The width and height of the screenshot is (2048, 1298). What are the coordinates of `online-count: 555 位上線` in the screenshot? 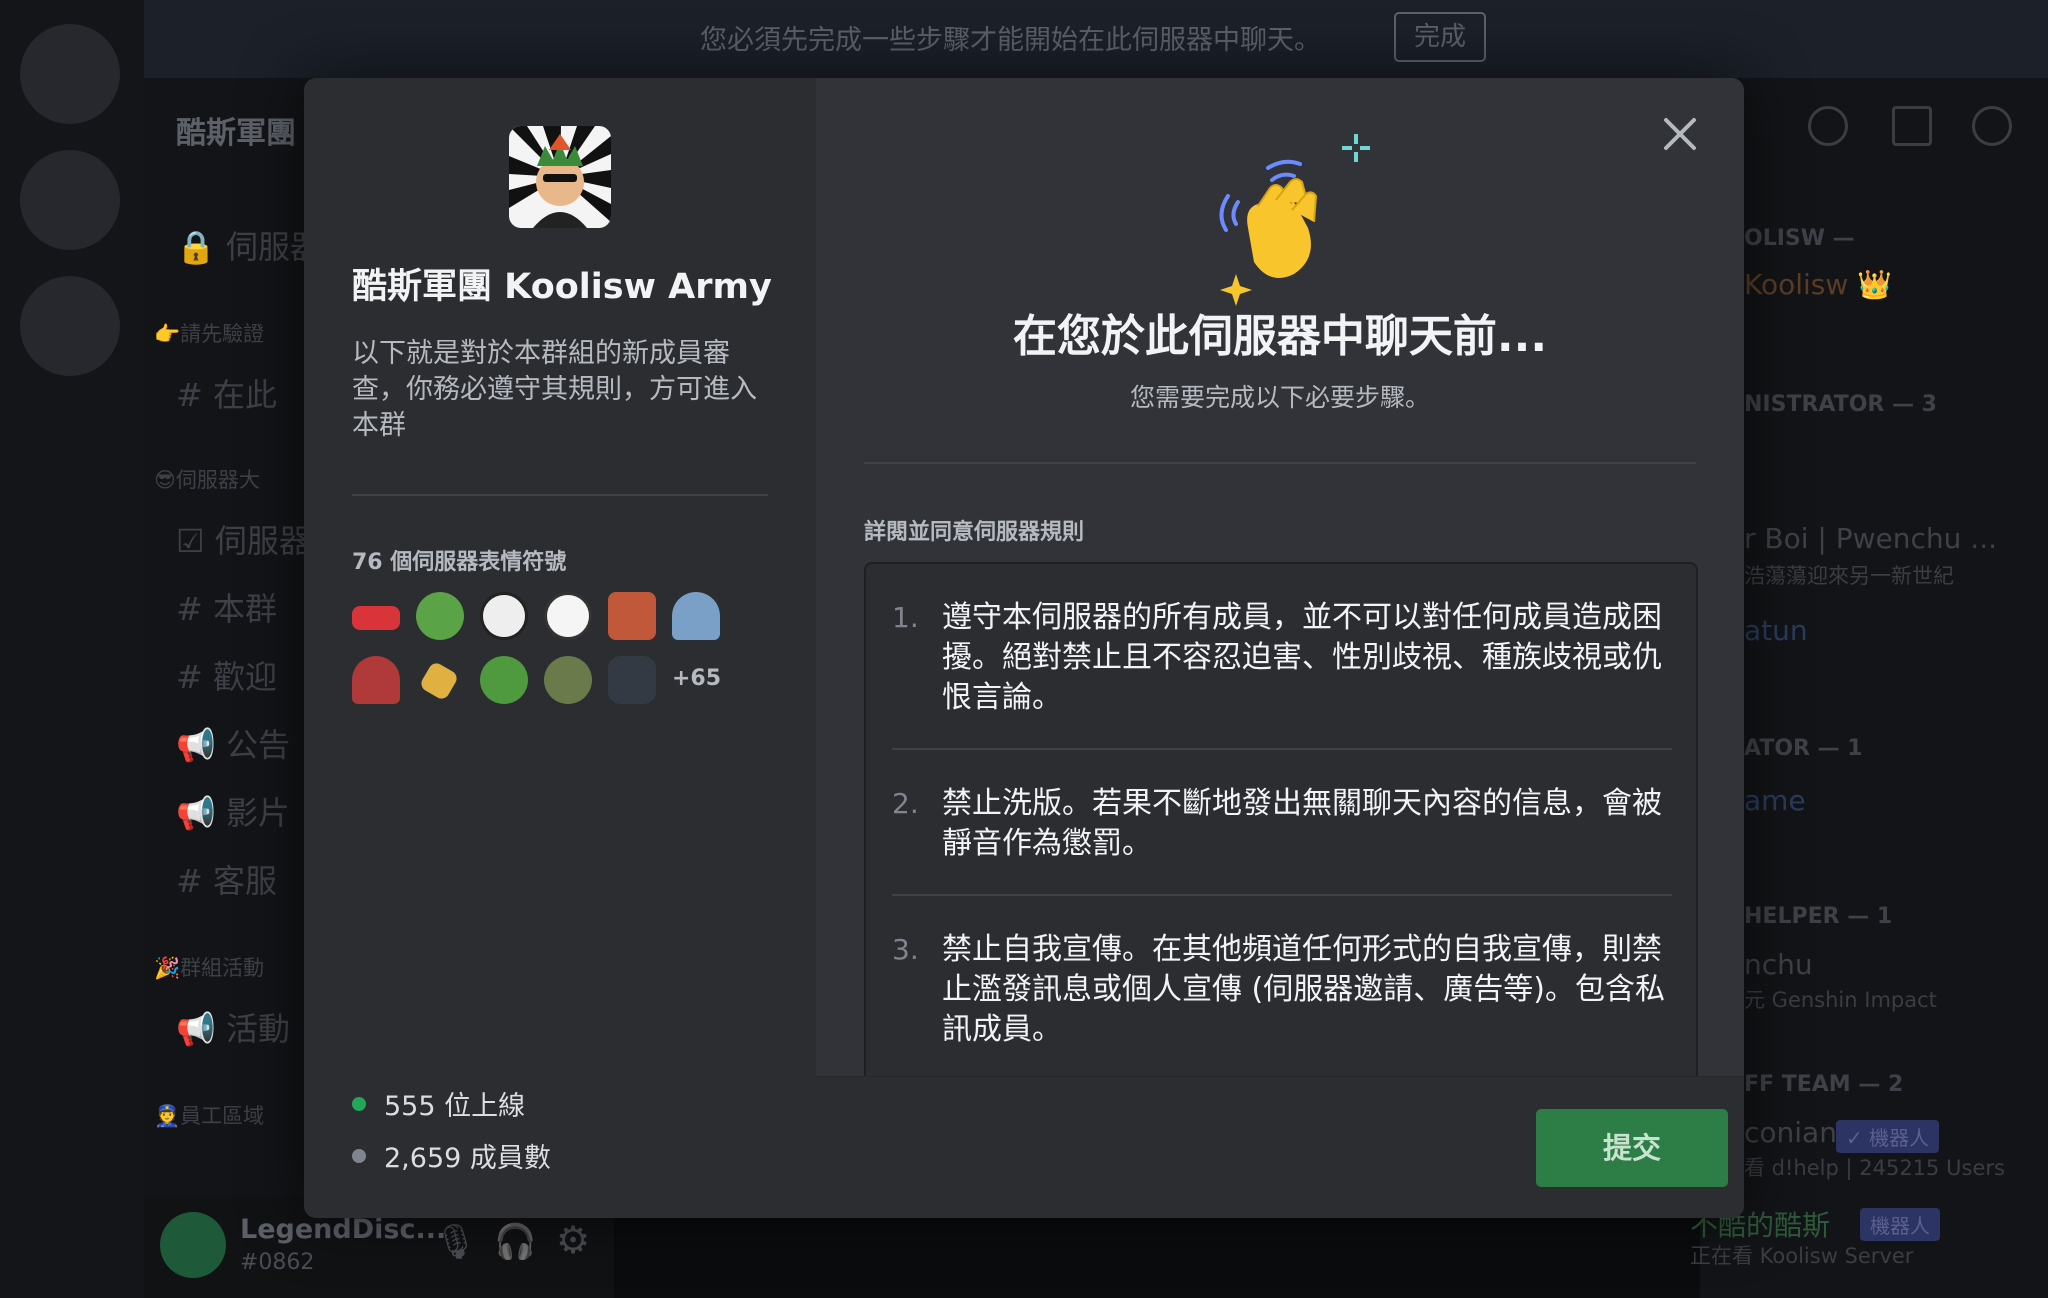 It's located at (438, 1103).